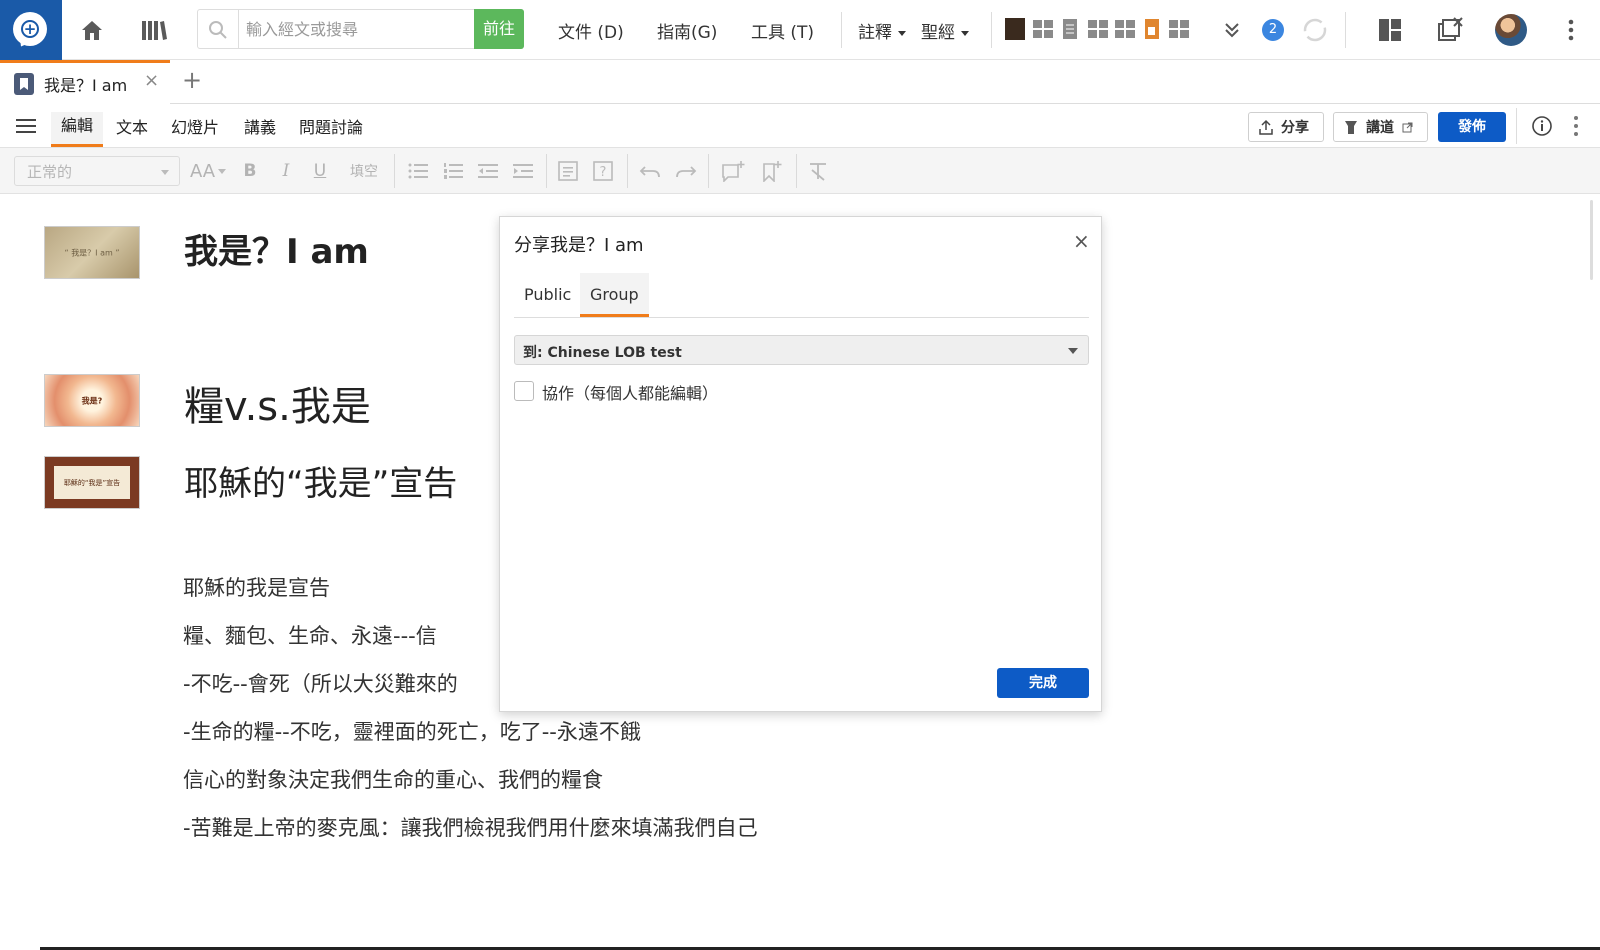 This screenshot has width=1600, height=950. Describe the element at coordinates (1390, 30) in the screenshot. I see `layout-icon` at that location.